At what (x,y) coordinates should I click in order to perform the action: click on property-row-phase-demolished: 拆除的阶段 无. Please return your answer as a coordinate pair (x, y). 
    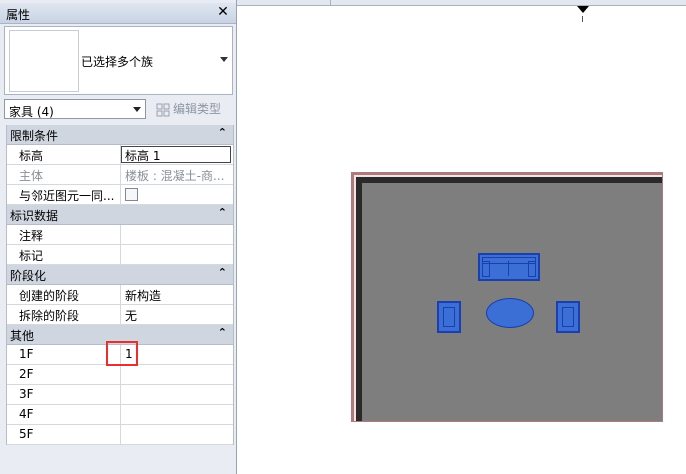
    Looking at the image, I should click on (120, 315).